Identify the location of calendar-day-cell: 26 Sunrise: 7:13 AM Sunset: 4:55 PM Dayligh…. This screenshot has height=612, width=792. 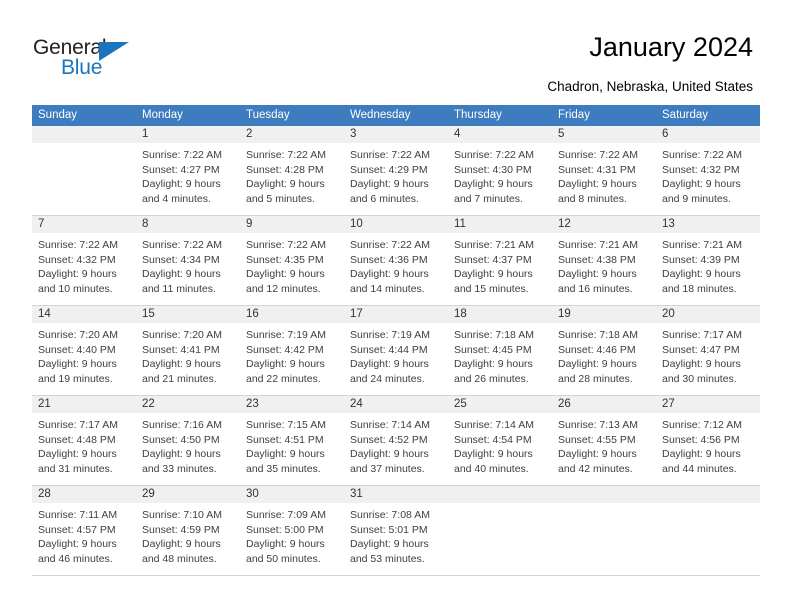
(604, 440).